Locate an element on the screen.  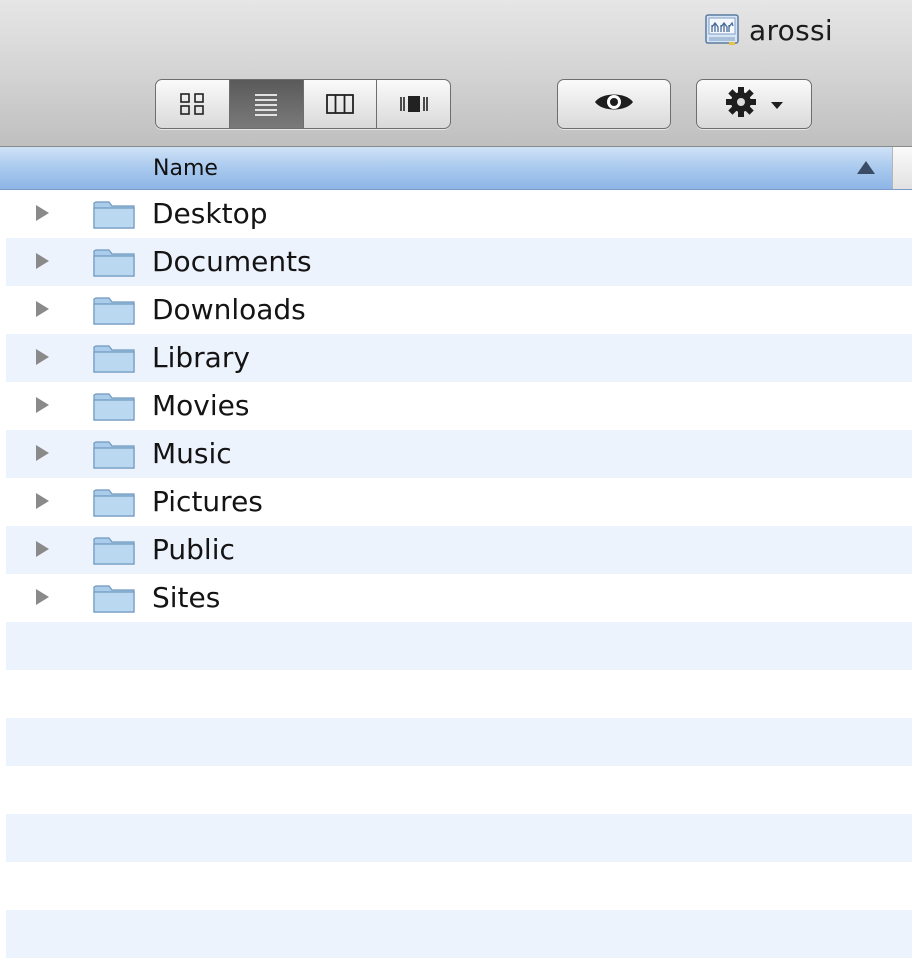
list-item: Library is located at coordinates (456, 358).